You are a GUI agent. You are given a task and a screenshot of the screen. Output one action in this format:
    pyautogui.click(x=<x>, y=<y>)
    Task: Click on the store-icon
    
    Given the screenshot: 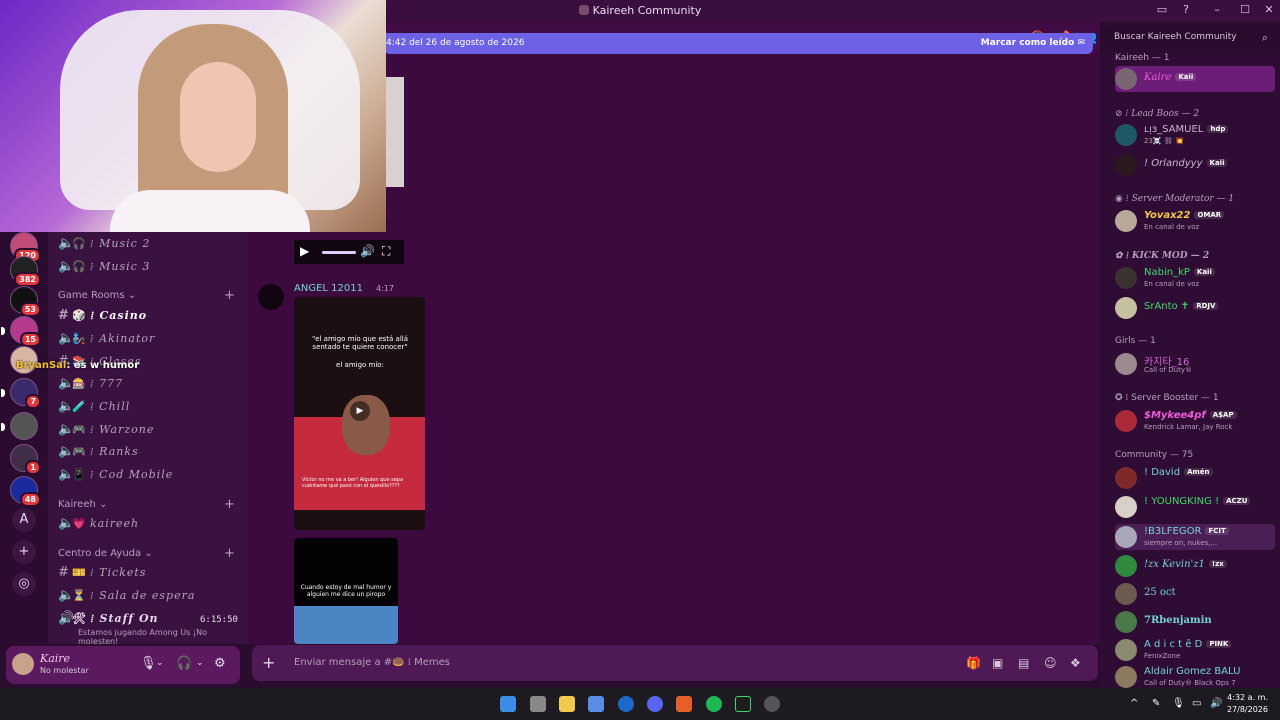 What is the action you would take?
    pyautogui.click(x=596, y=704)
    